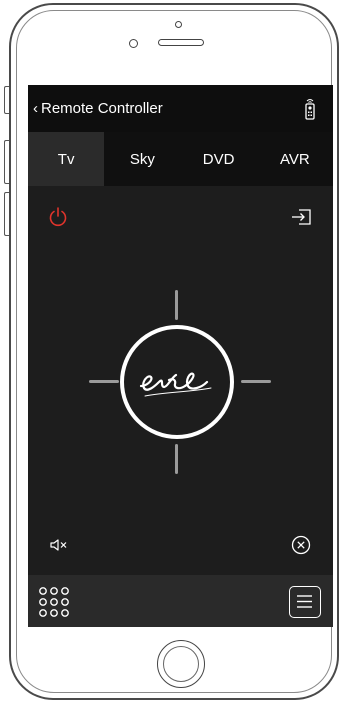  I want to click on back-button: ‹ Remote Controller, so click(98, 108).